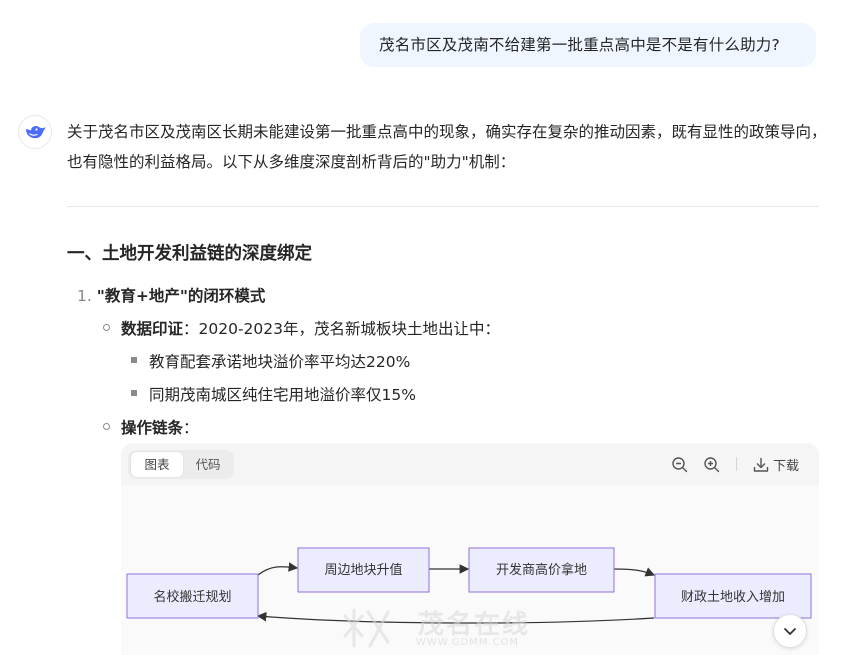 The width and height of the screenshot is (860, 655). I want to click on download-icon, so click(761, 465).